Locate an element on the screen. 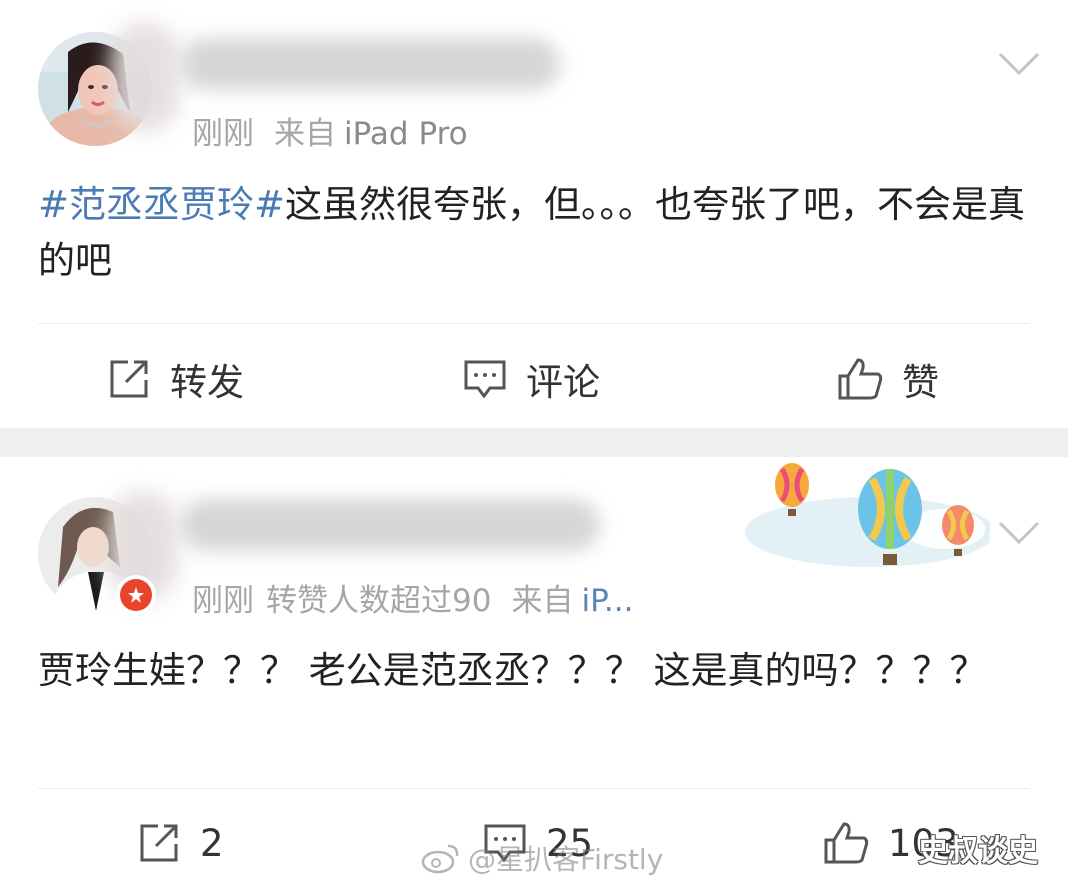  weibo-logo-icon is located at coordinates (440, 859).